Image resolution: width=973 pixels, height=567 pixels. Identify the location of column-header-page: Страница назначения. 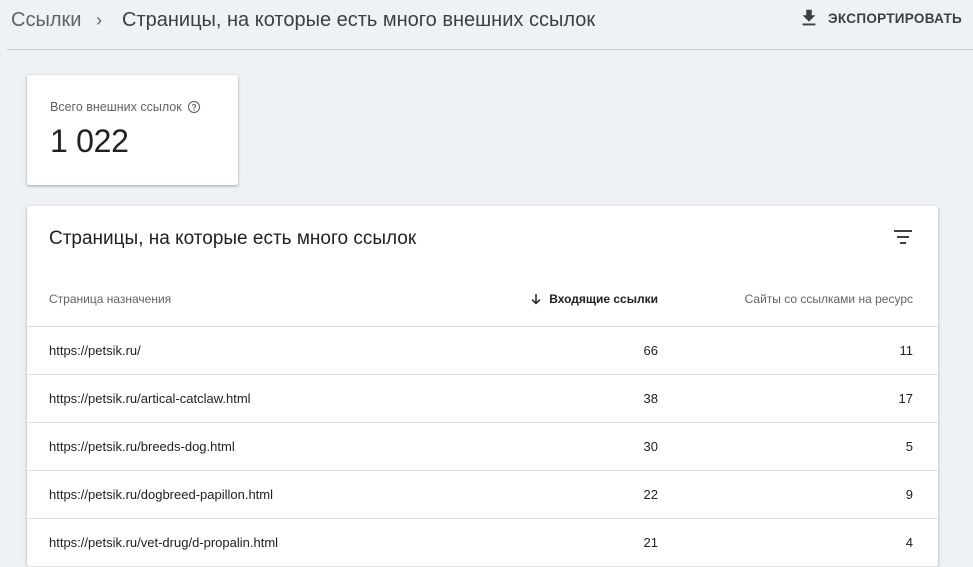
(110, 299).